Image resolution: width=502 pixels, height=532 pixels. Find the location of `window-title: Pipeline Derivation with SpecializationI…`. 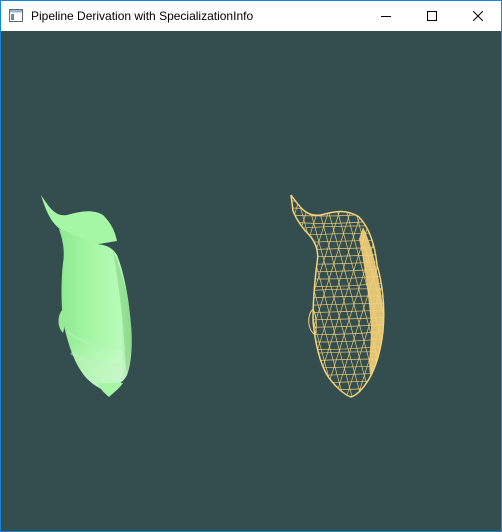

window-title: Pipeline Derivation with SpecializationI… is located at coordinates (142, 16).